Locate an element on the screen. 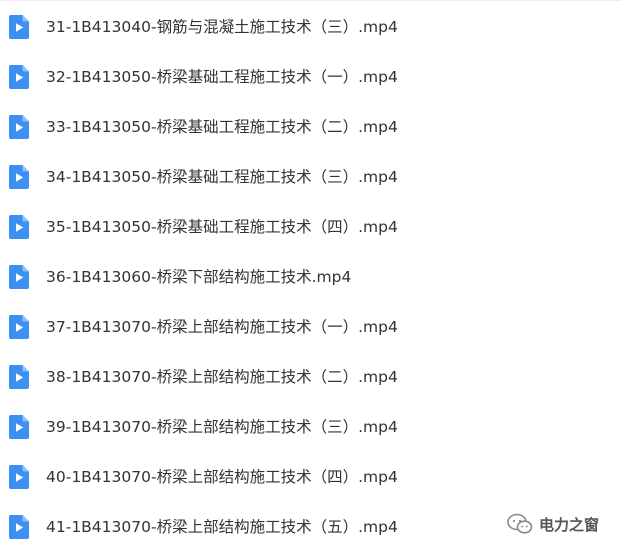 The width and height of the screenshot is (621, 552). file-row: 33-1B413050-桥梁基础工程施工技术（二）.mp4 is located at coordinates (310, 127).